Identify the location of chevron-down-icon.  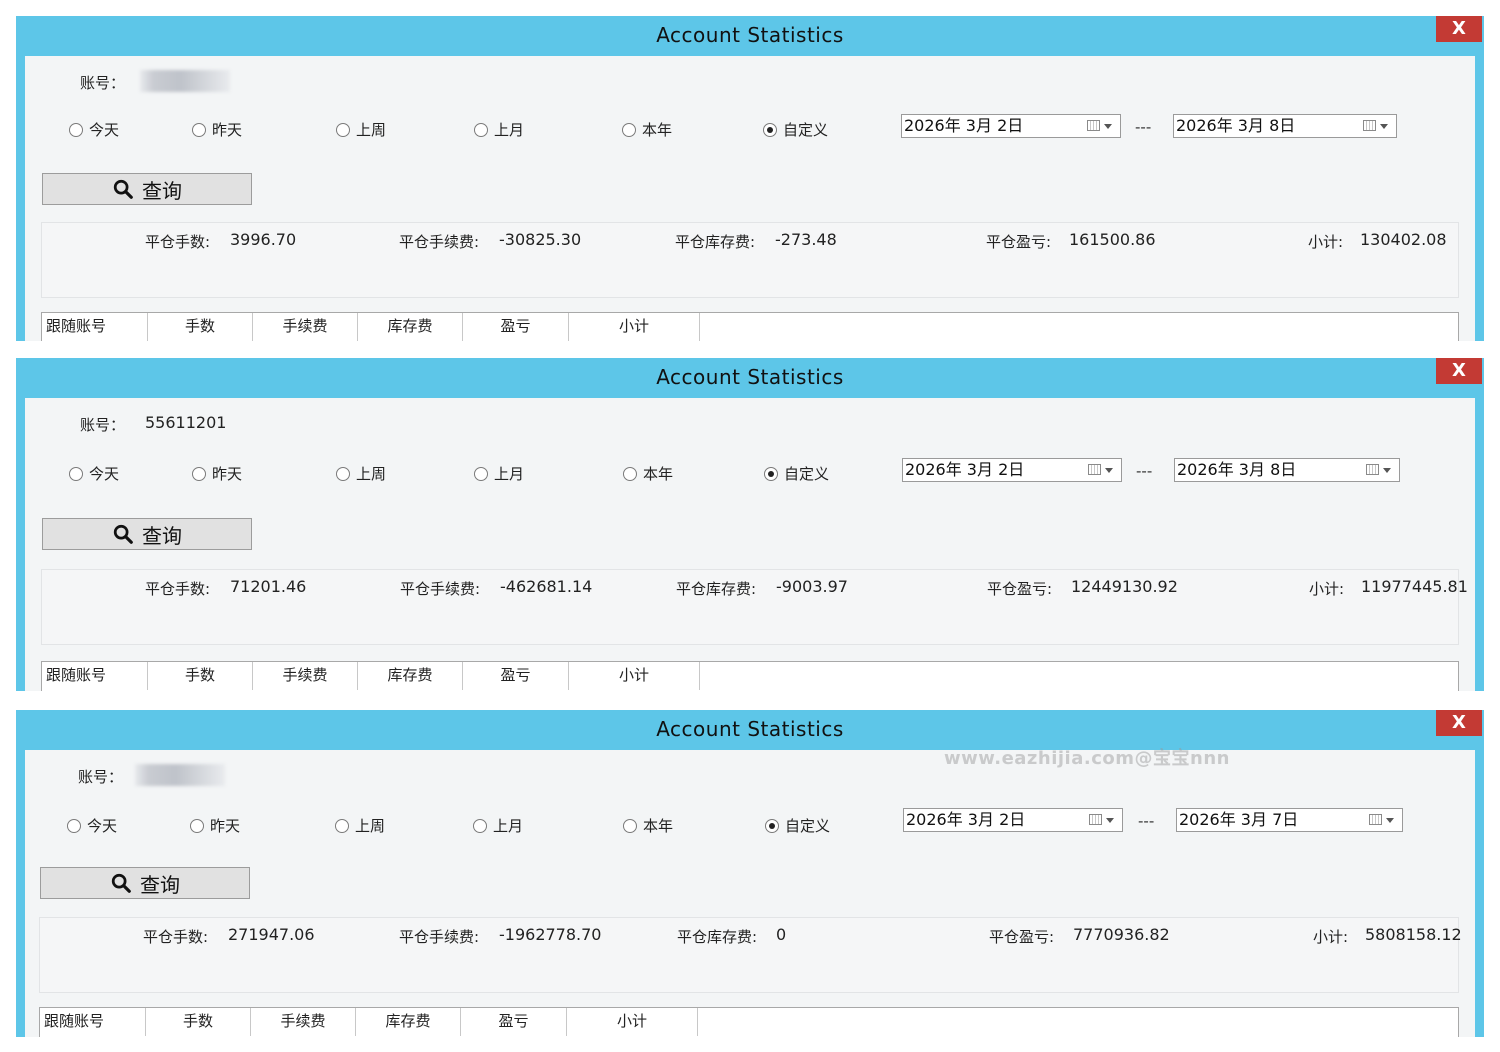
(1110, 820).